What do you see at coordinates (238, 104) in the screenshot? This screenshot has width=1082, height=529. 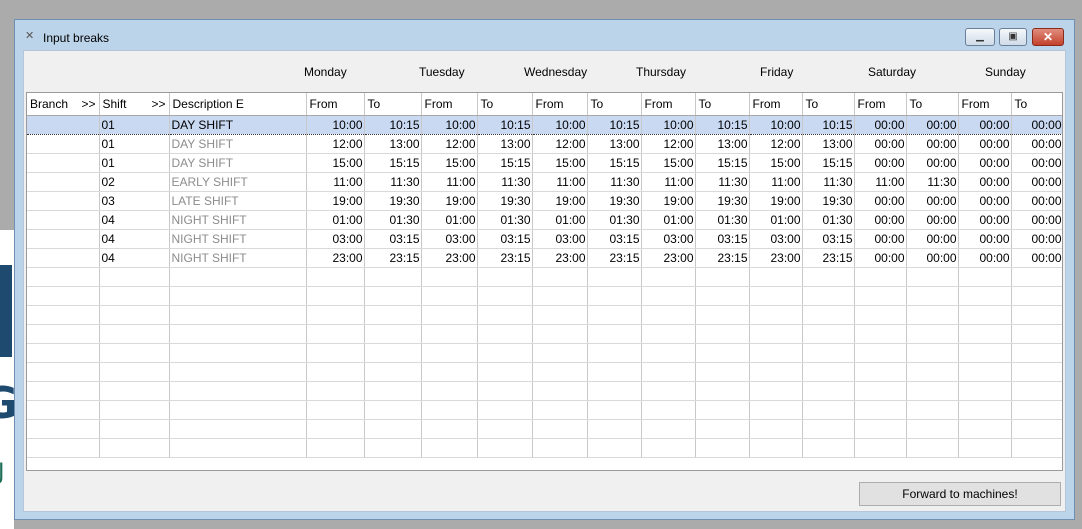 I see `column-header-description: Description E` at bounding box center [238, 104].